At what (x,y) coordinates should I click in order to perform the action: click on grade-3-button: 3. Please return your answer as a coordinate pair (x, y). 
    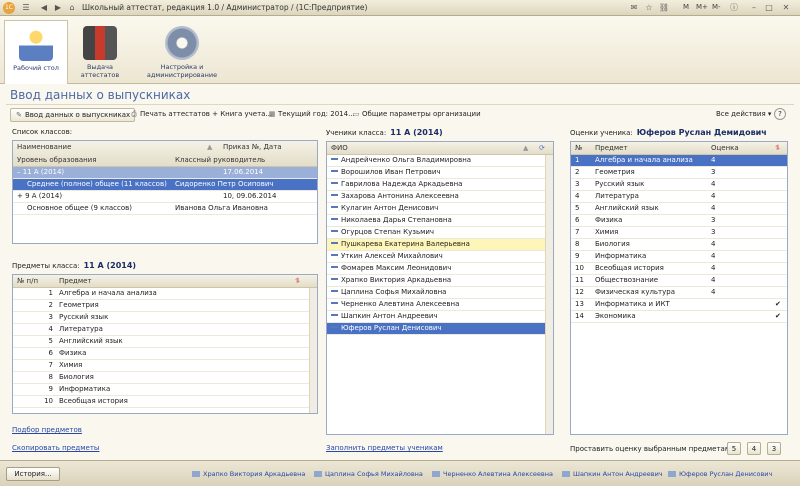
    Looking at the image, I should click on (774, 448).